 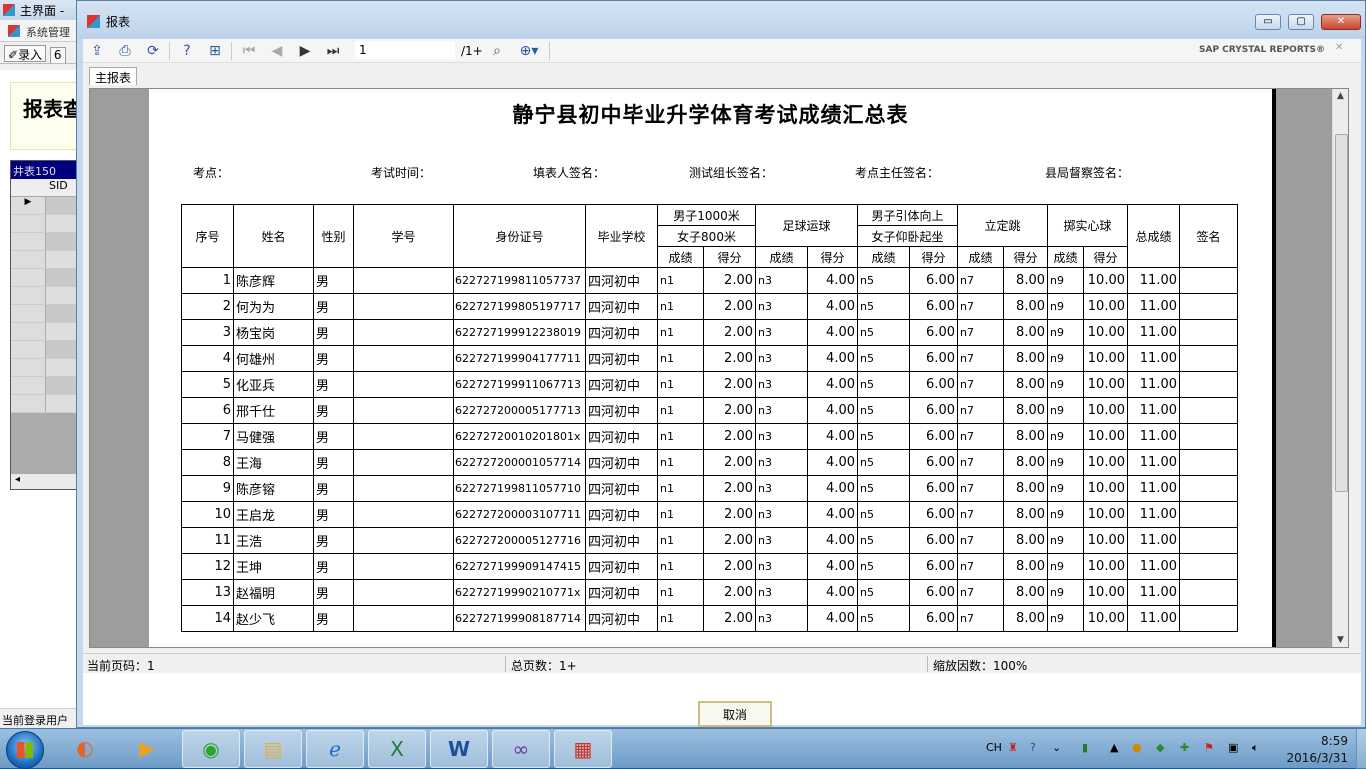 I want to click on show-desktop-button, so click(x=1361, y=749).